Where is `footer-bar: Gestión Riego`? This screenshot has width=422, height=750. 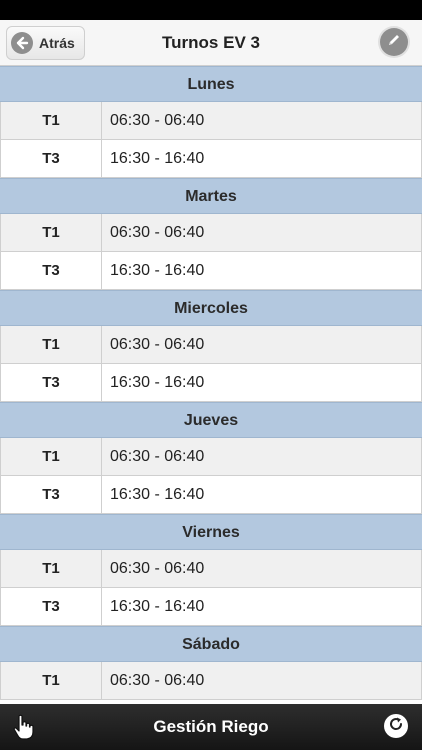 footer-bar: Gestión Riego is located at coordinates (211, 727).